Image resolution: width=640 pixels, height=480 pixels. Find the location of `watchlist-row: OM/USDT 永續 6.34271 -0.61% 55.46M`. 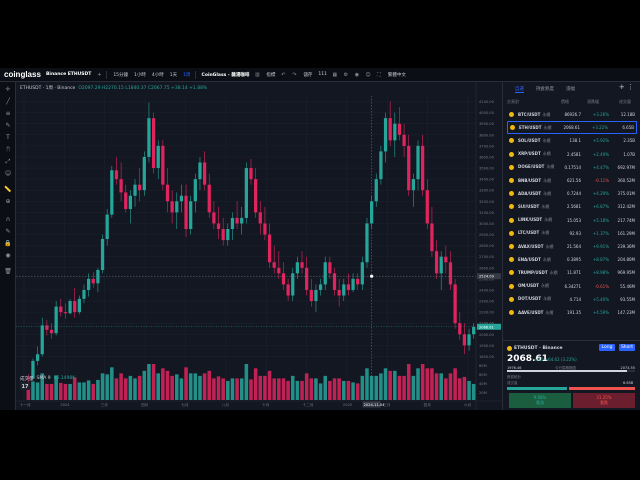

watchlist-row: OM/USDT 永續 6.34271 -0.61% 55.46M is located at coordinates (572, 286).